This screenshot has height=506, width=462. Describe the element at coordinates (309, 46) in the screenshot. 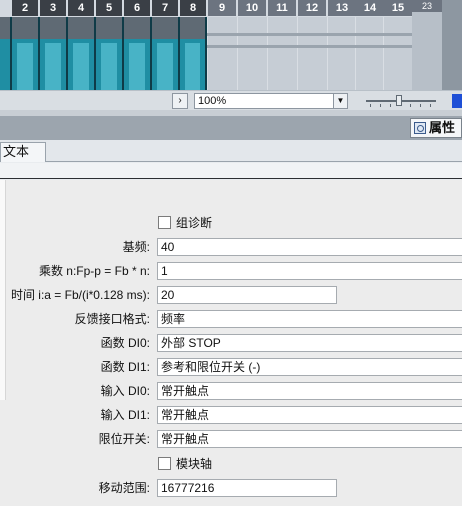

I see `rack-rail-bottom` at that location.